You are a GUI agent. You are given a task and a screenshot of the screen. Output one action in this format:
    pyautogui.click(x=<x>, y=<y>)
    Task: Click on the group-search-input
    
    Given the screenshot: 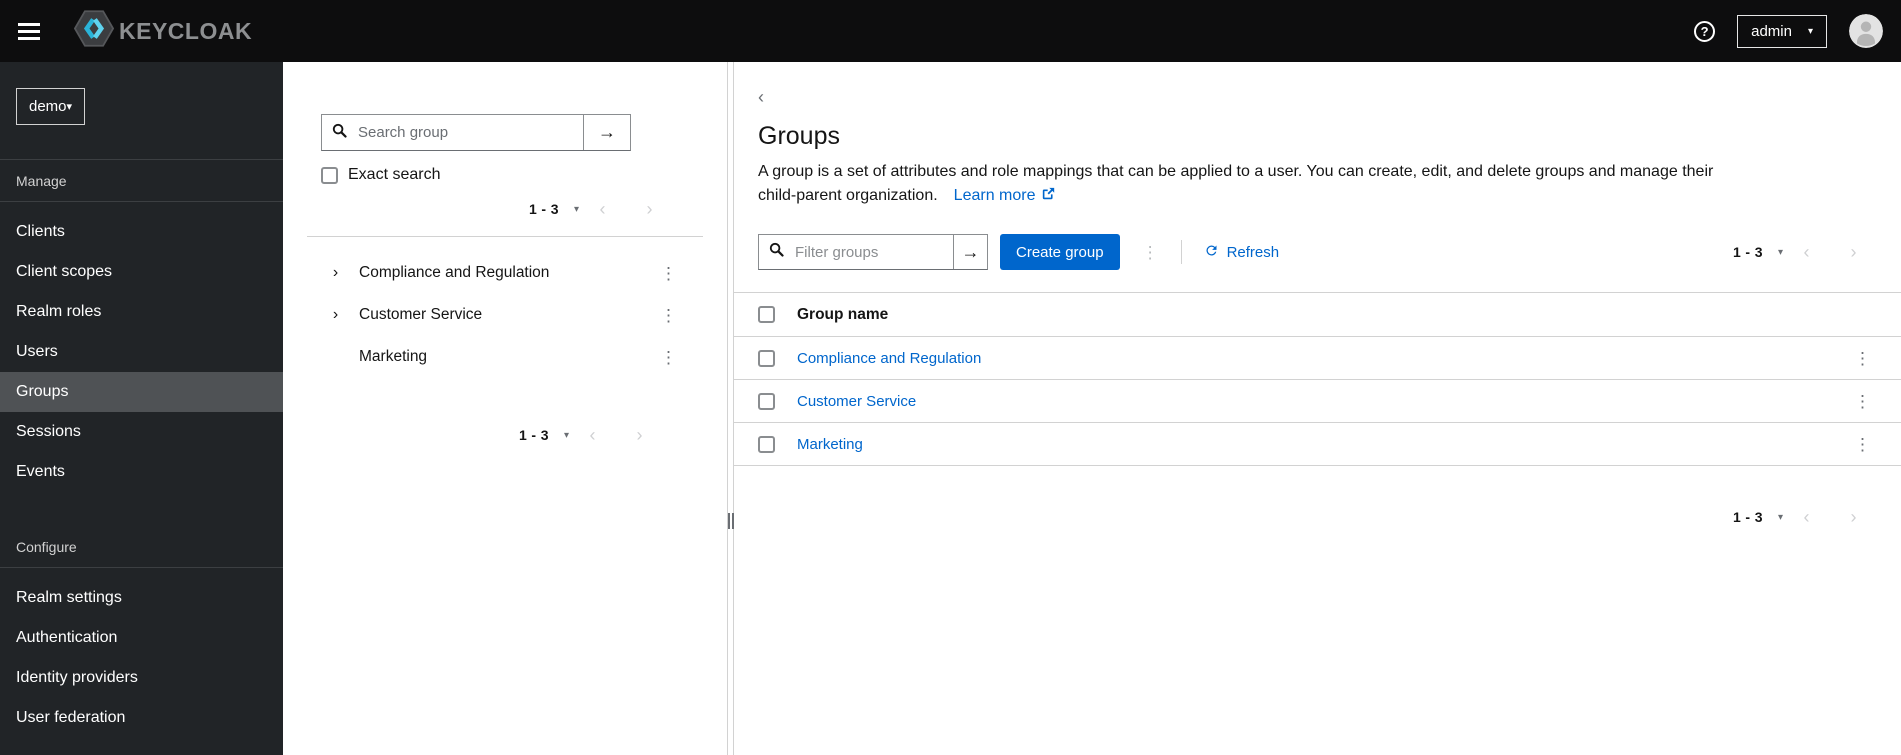 What is the action you would take?
    pyautogui.click(x=464, y=132)
    